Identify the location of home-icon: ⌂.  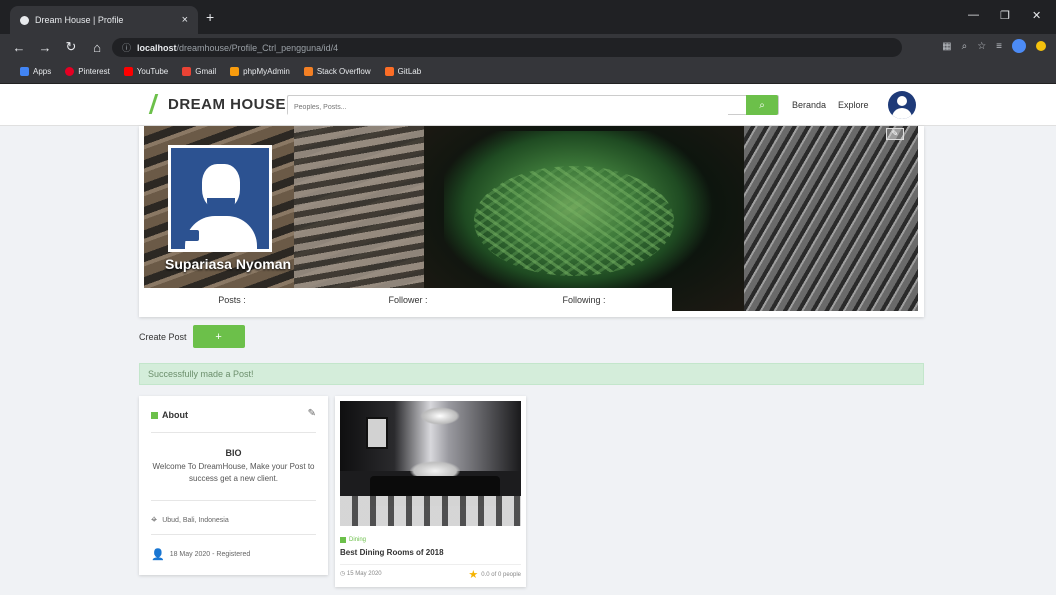
(97, 47).